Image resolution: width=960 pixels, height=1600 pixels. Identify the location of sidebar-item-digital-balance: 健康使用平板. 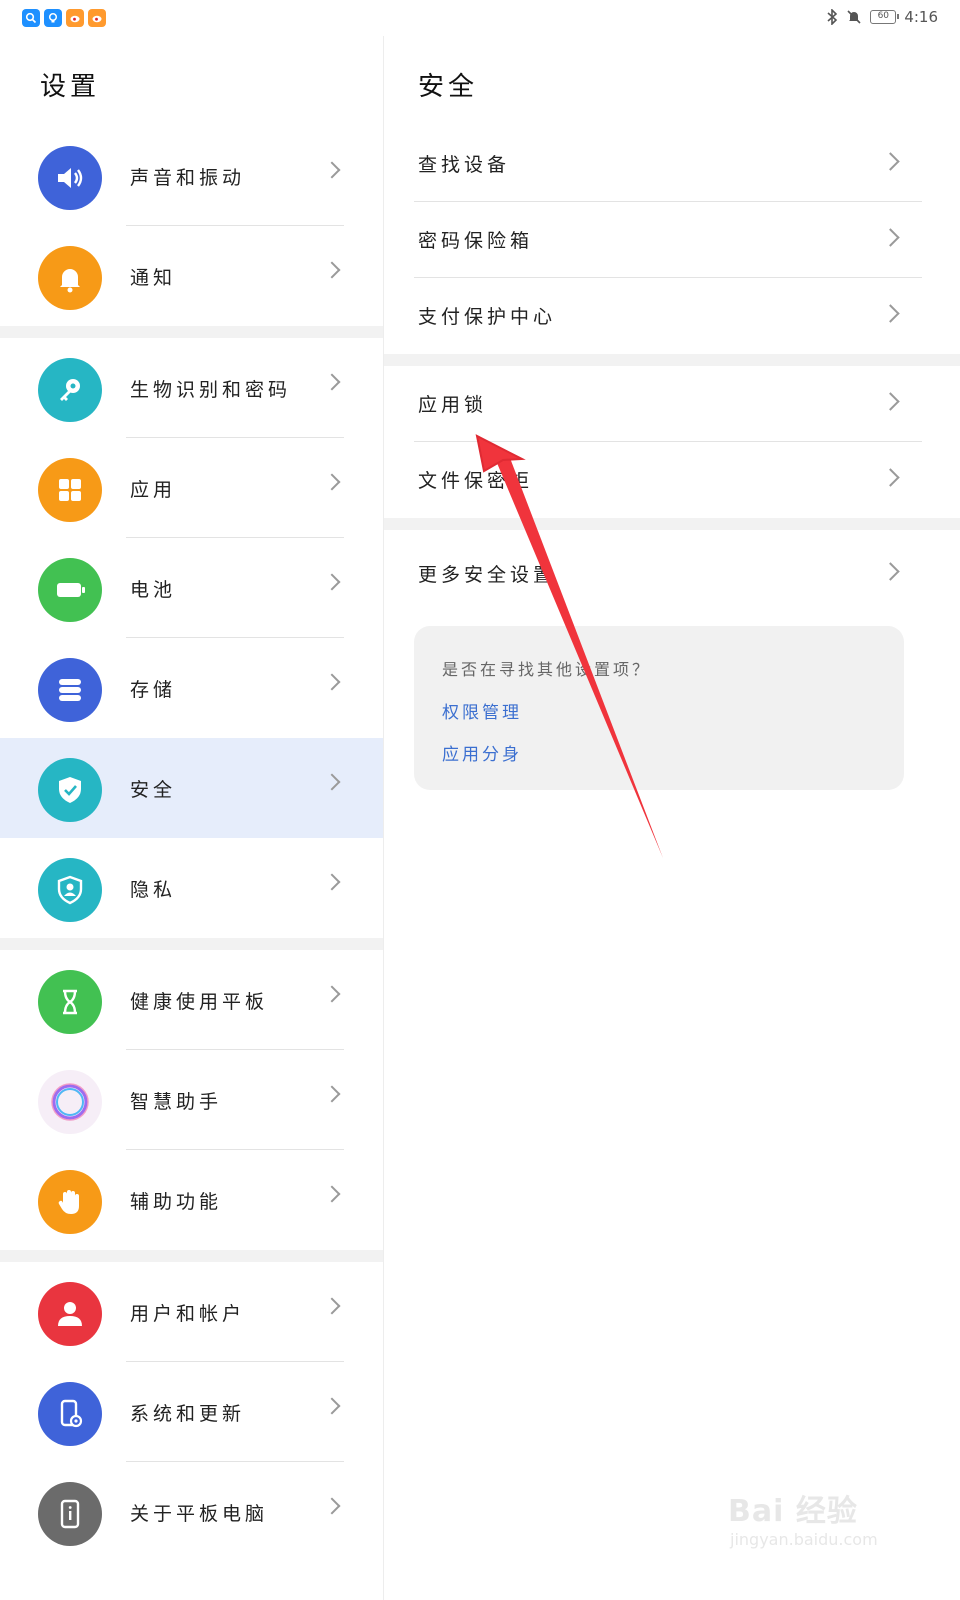
(192, 1000).